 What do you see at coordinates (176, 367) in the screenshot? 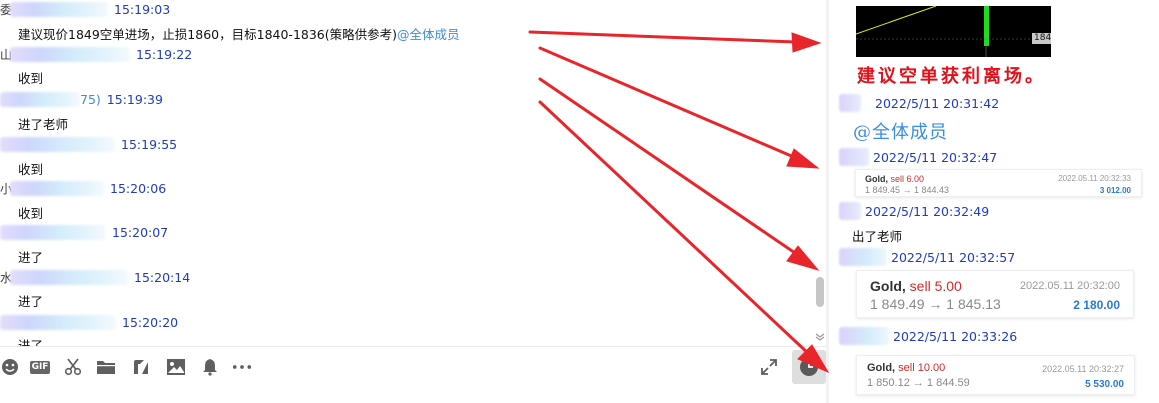
I see `image-icon` at bounding box center [176, 367].